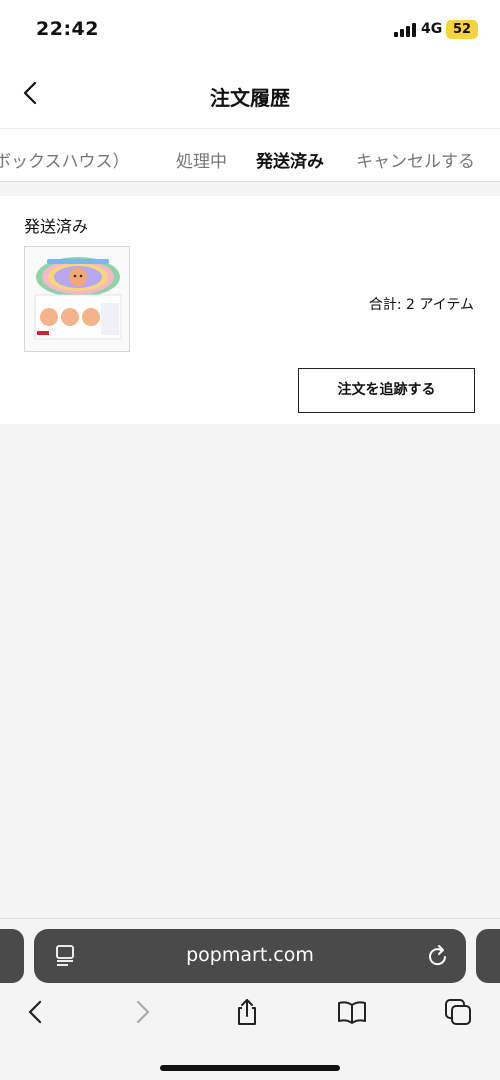  What do you see at coordinates (405, 30) in the screenshot?
I see `signal-icon` at bounding box center [405, 30].